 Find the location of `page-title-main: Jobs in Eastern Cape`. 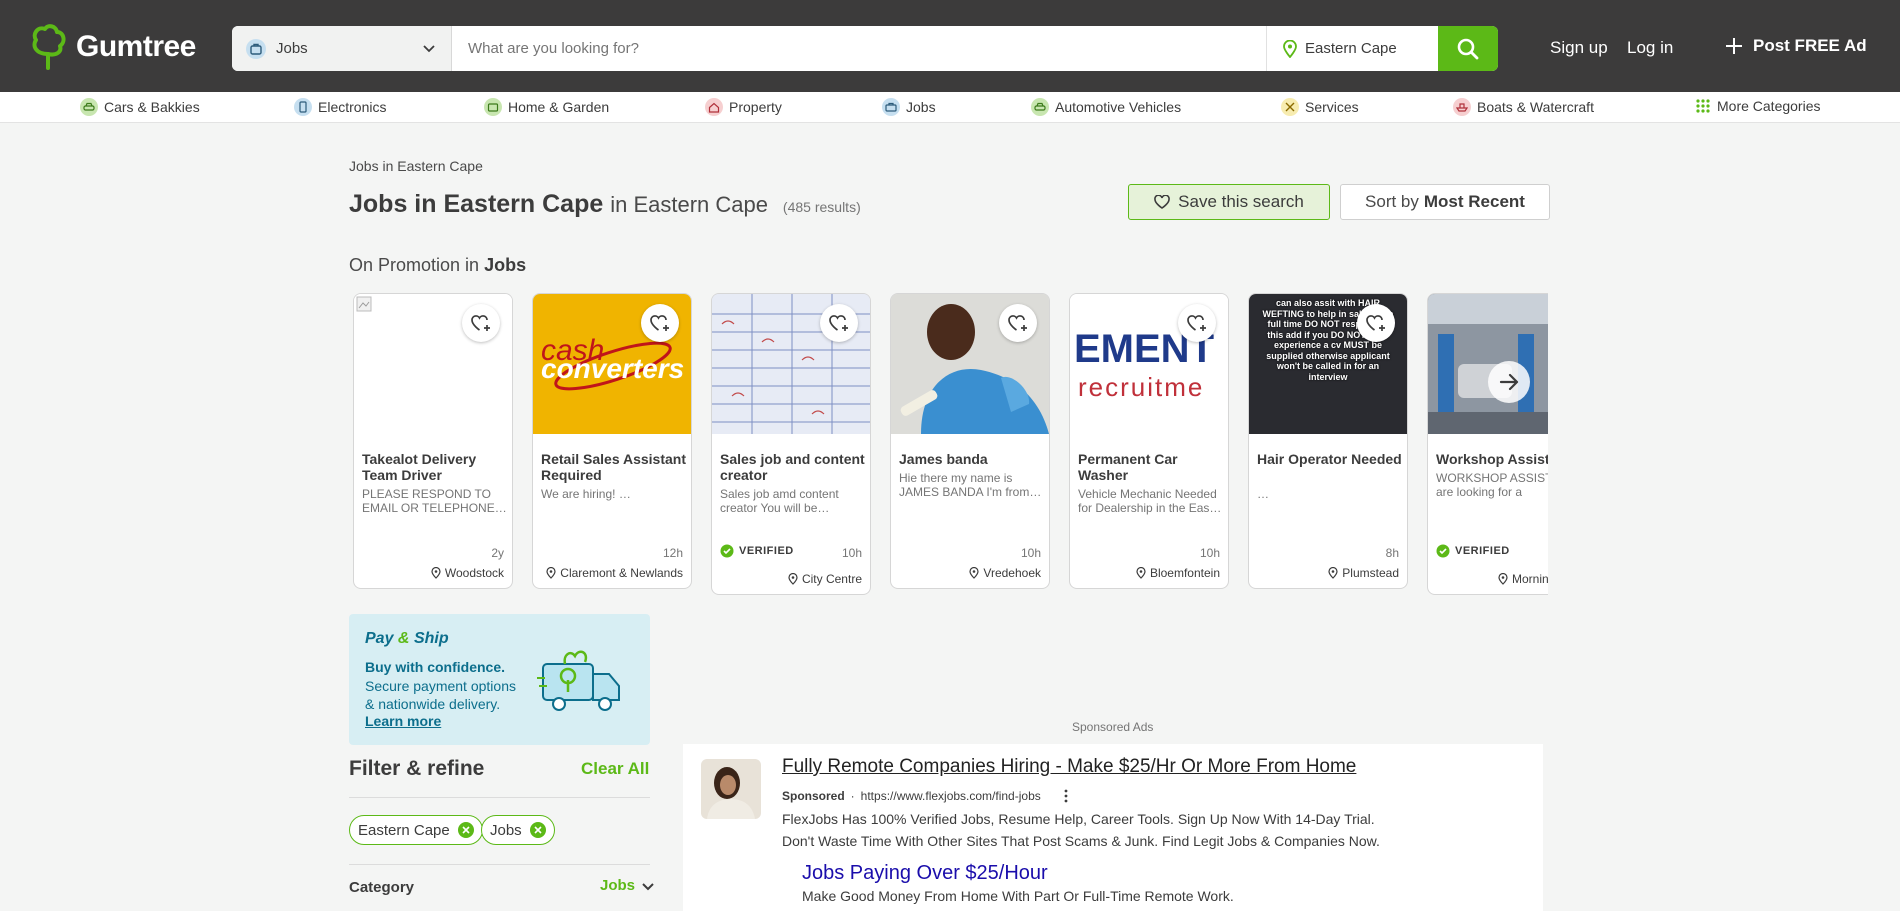

page-title-main: Jobs in Eastern Cape is located at coordinates (476, 204).